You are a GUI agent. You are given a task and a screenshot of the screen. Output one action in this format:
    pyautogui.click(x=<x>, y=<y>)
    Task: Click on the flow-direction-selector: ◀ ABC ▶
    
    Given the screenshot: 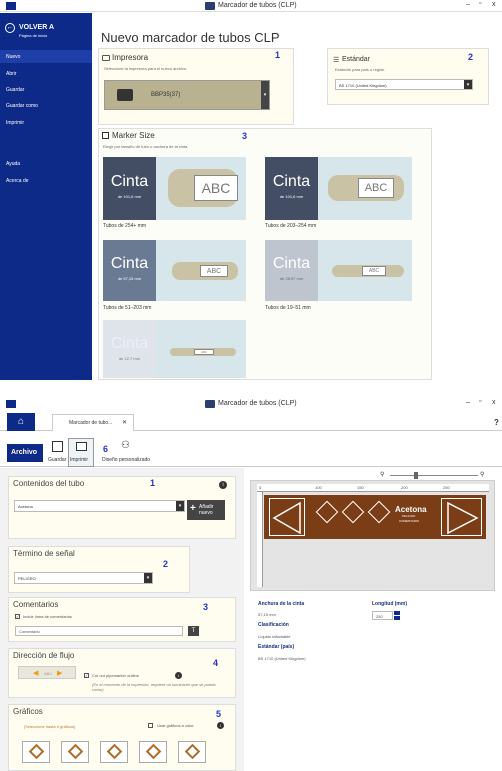 What is the action you would take?
    pyautogui.click(x=47, y=672)
    